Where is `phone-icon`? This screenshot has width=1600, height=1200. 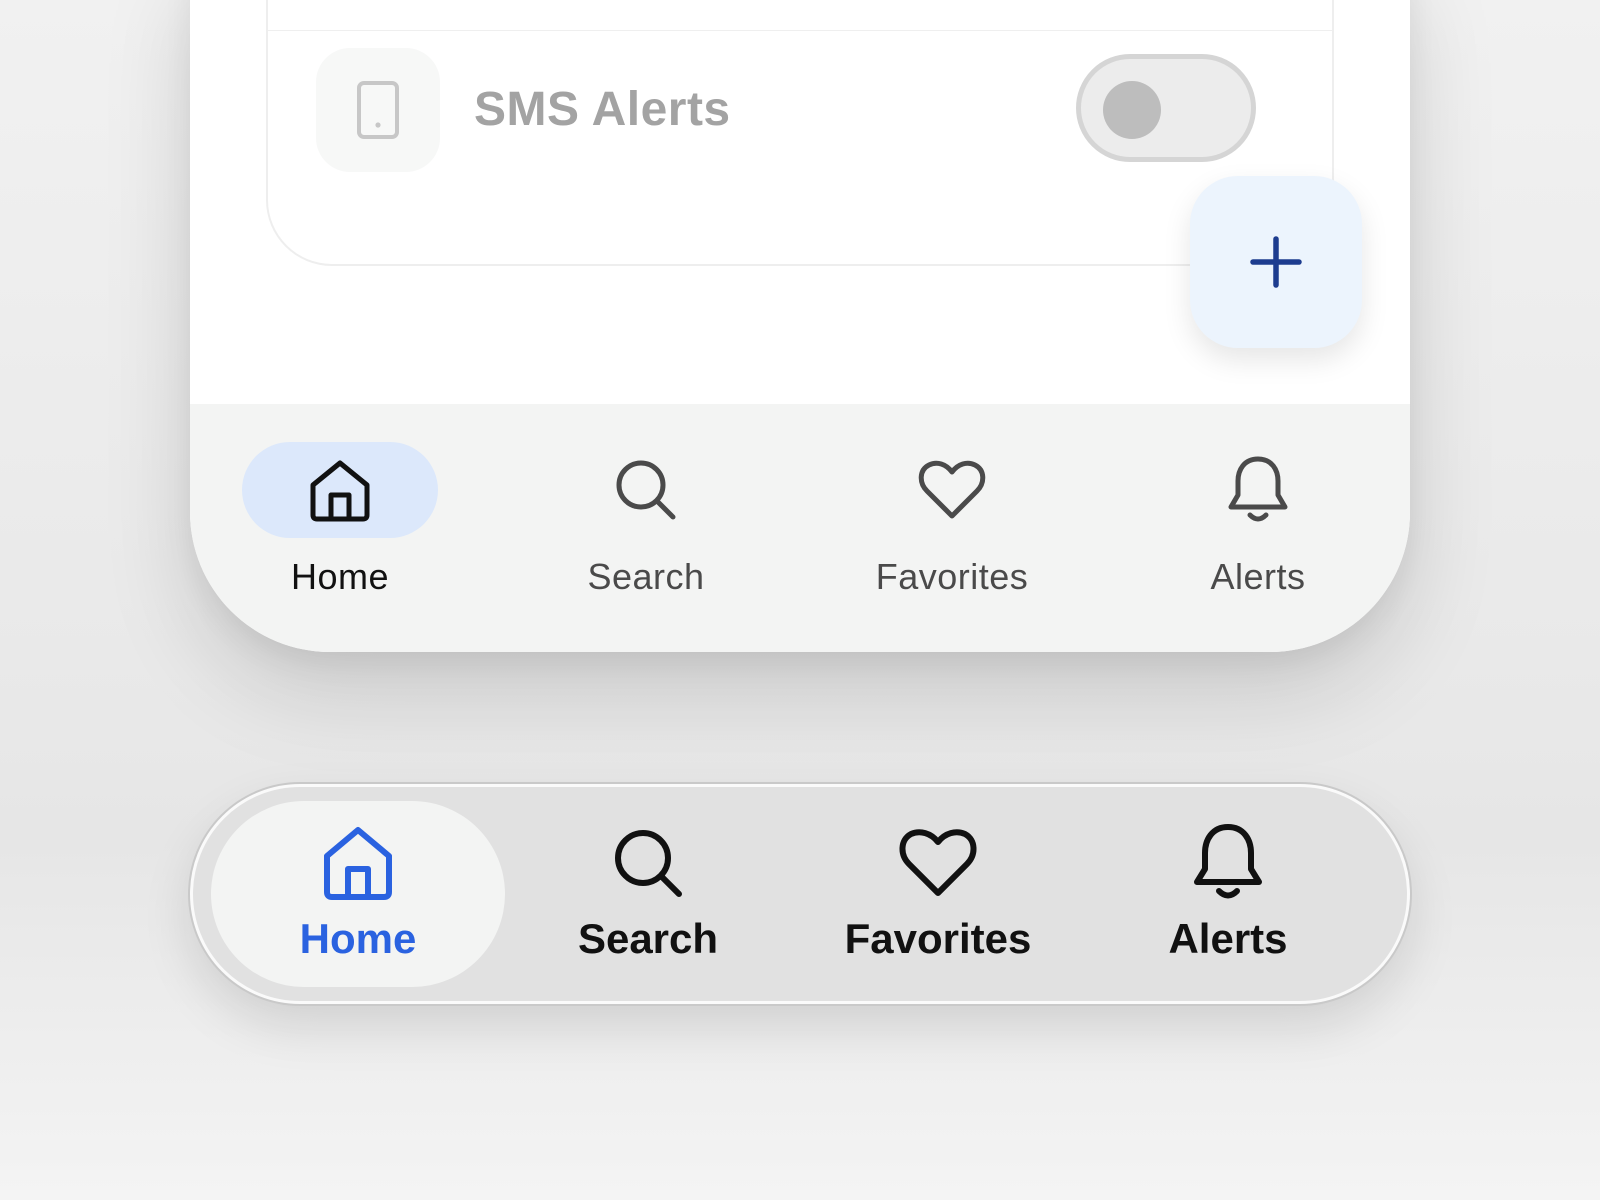
phone-icon is located at coordinates (378, 110).